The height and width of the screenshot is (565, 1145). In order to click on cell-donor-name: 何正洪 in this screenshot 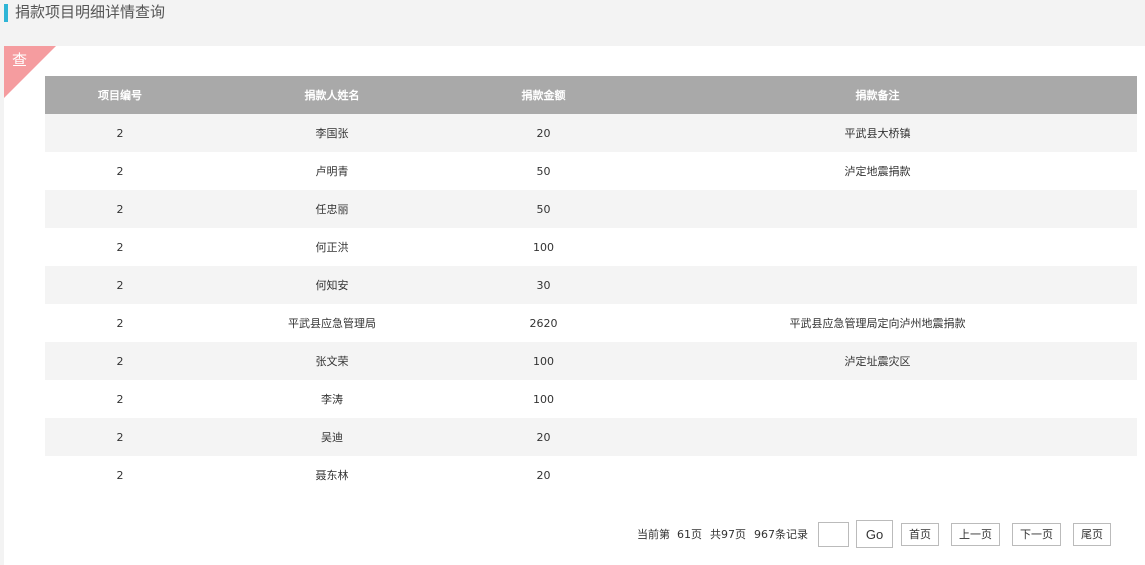, I will do `click(332, 247)`.